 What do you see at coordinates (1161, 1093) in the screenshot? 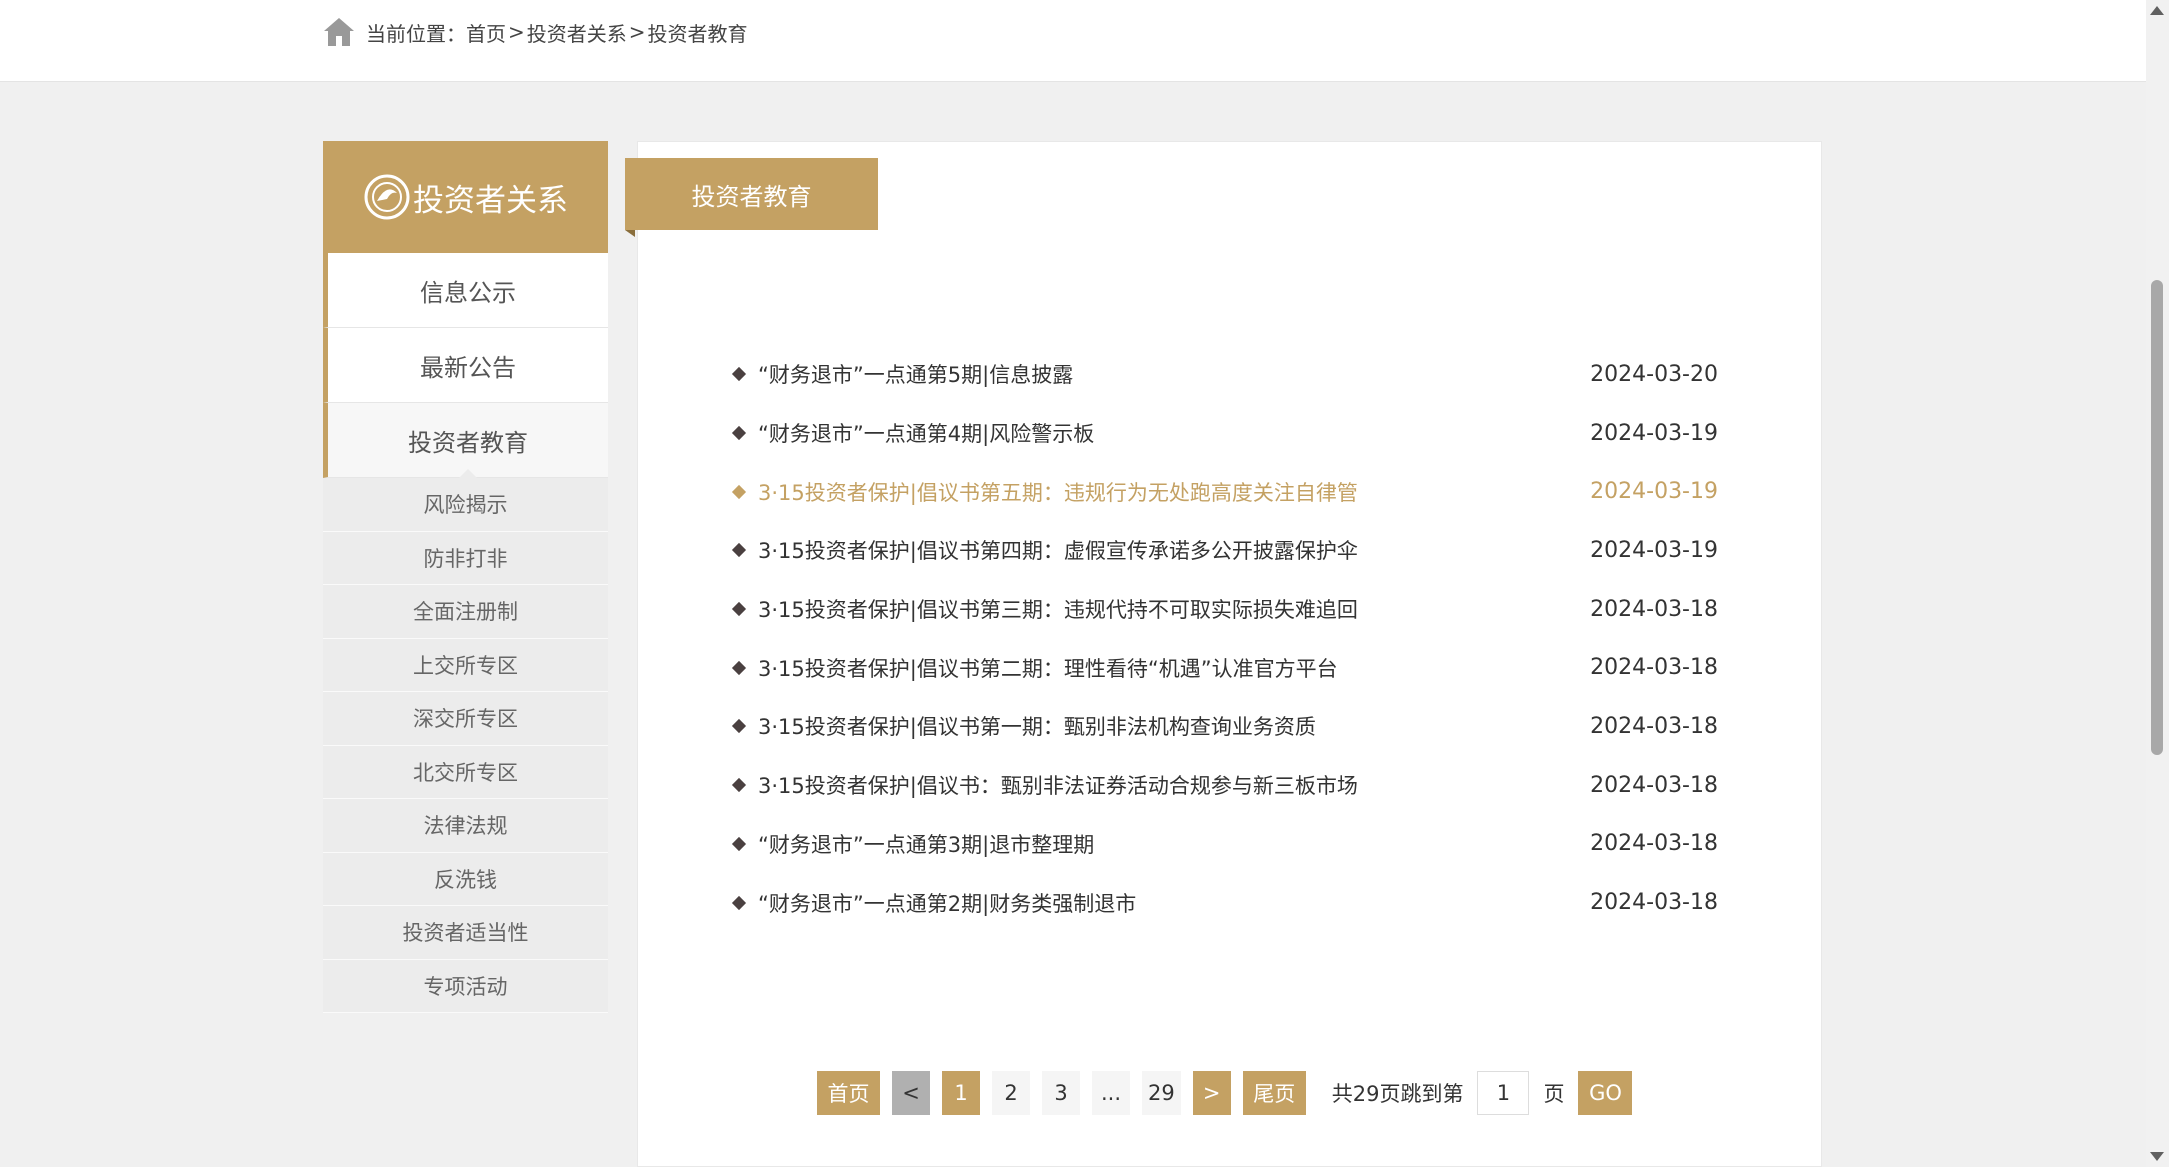
I see `page-button: 29` at bounding box center [1161, 1093].